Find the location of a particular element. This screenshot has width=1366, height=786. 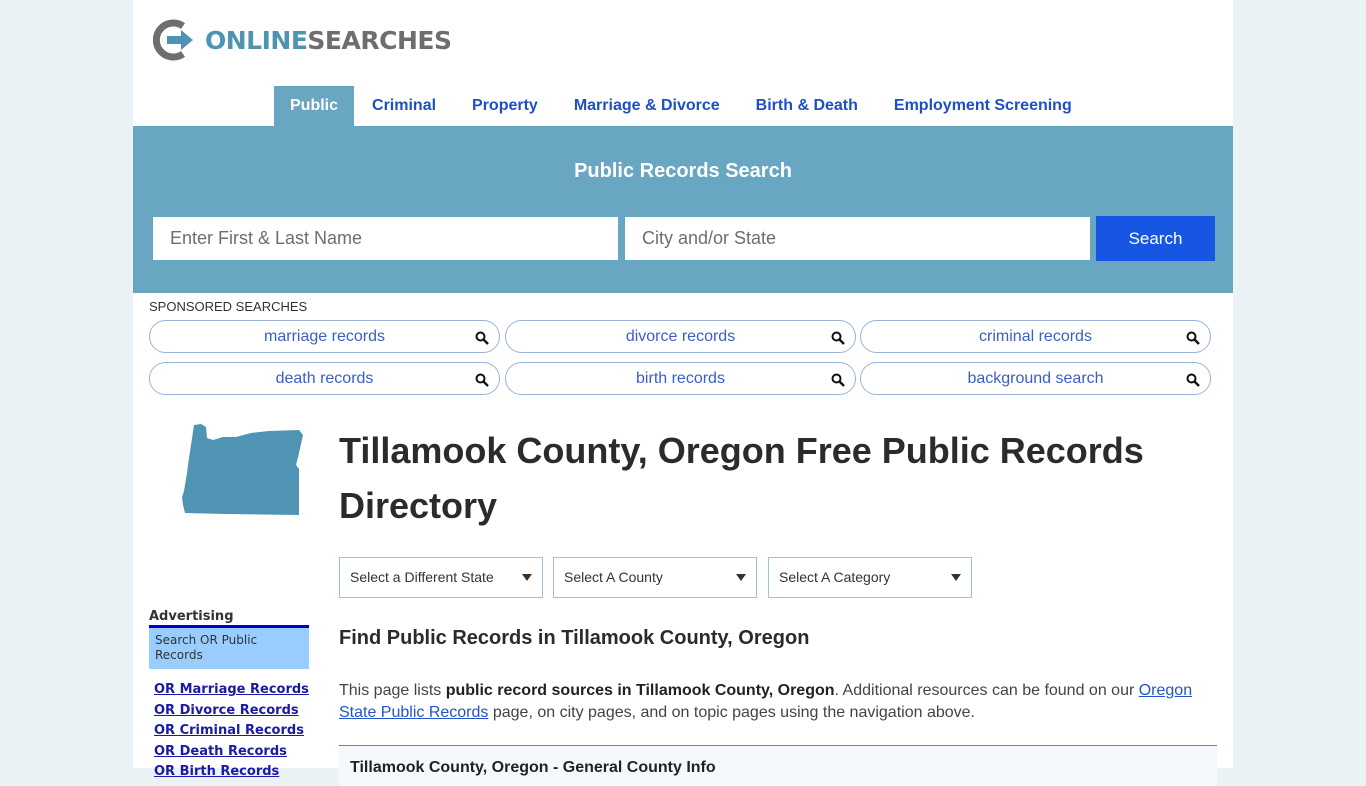

sidebar-link-divorce: OR Divorce Records is located at coordinates (231, 711).